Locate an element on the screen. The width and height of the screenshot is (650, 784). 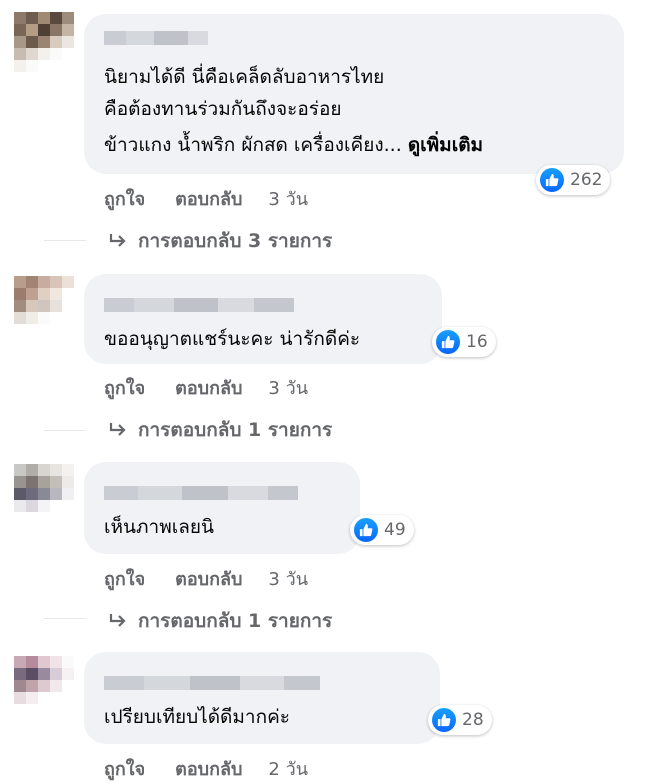
view-replies-button: การตอบกลับ 3 รายการ is located at coordinates (220, 241).